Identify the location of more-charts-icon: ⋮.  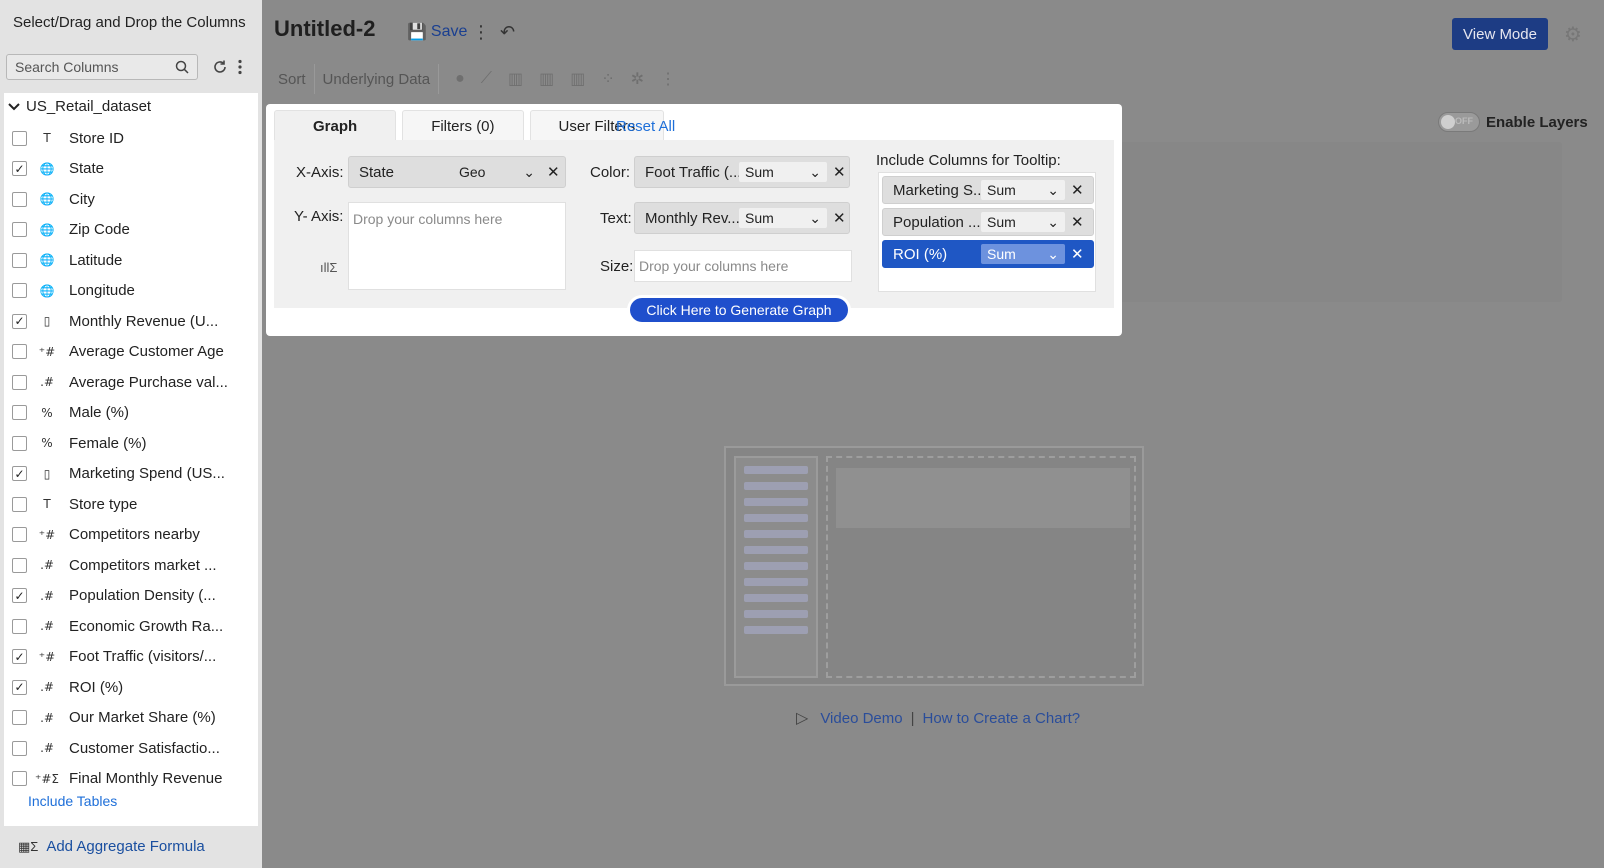
(668, 79).